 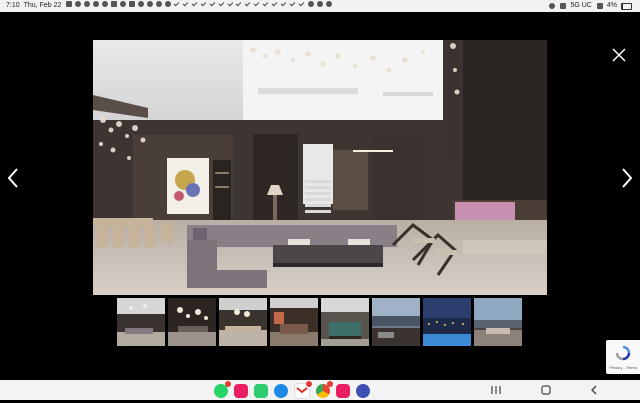 I want to click on thumbnail-living-room, so click(x=141, y=322).